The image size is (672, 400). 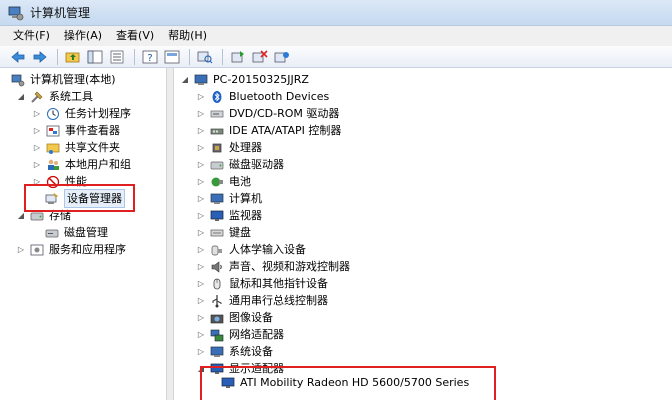 I want to click on view-pane-button, so click(x=172, y=57).